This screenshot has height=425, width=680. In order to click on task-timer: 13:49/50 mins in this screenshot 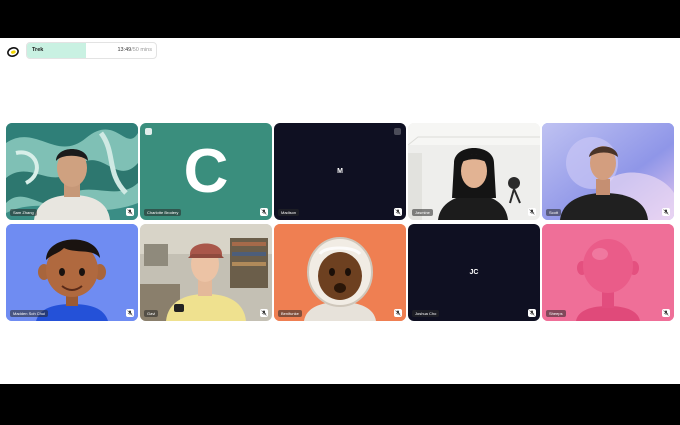, I will do `click(134, 50)`.